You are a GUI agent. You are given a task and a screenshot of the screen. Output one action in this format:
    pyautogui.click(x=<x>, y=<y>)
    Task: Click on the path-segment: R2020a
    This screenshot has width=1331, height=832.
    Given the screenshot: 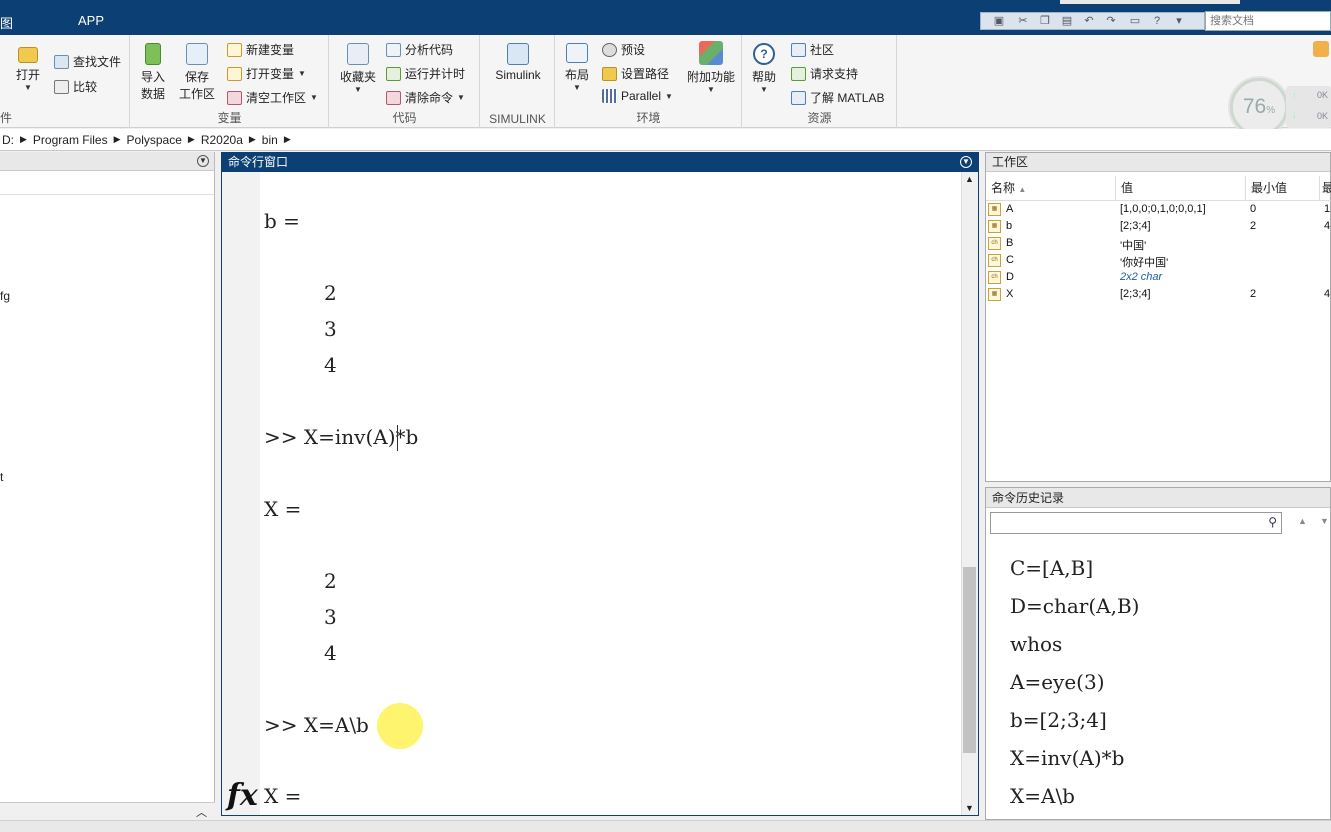 What is the action you would take?
    pyautogui.click(x=222, y=140)
    